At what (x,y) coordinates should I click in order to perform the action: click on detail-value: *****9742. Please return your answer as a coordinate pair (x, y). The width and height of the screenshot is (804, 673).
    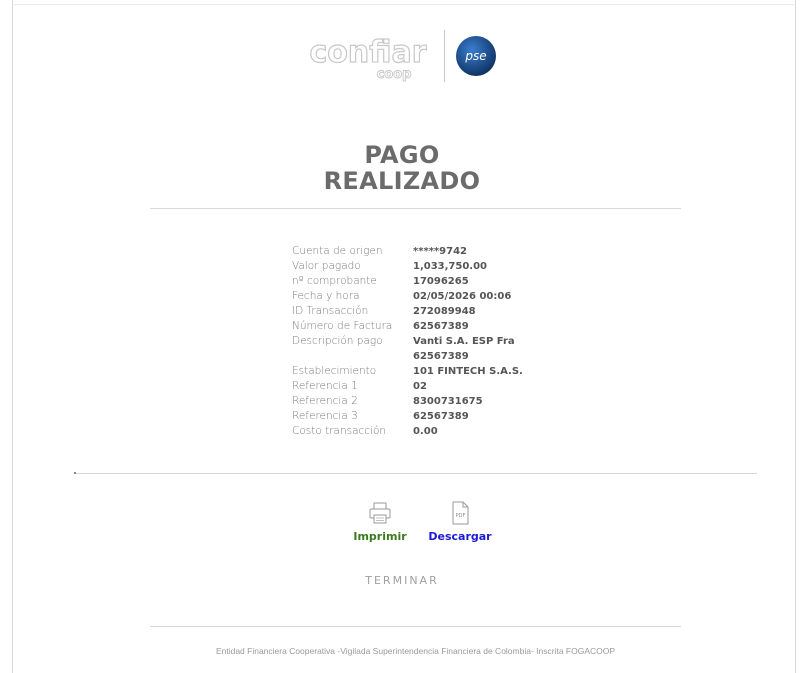
    Looking at the image, I should click on (440, 251).